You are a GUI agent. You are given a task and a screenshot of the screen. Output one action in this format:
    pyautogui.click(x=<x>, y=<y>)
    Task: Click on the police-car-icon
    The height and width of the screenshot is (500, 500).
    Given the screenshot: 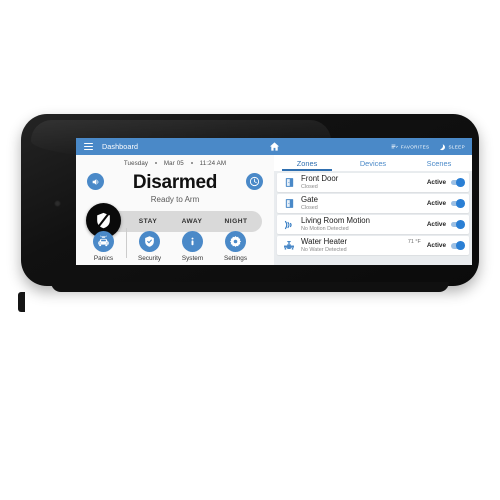 What is the action you would take?
    pyautogui.click(x=103, y=241)
    